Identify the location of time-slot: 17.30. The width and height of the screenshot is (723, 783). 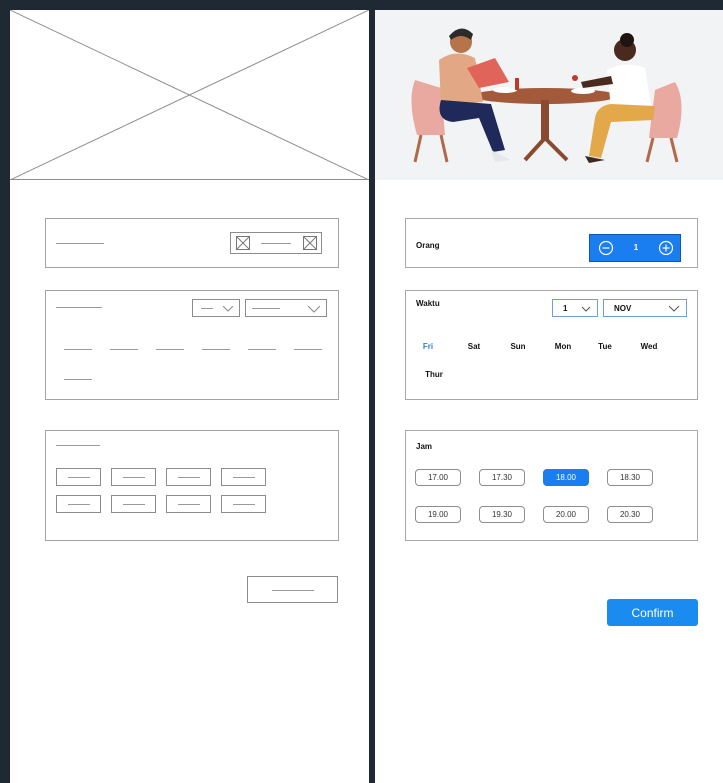
(502, 477).